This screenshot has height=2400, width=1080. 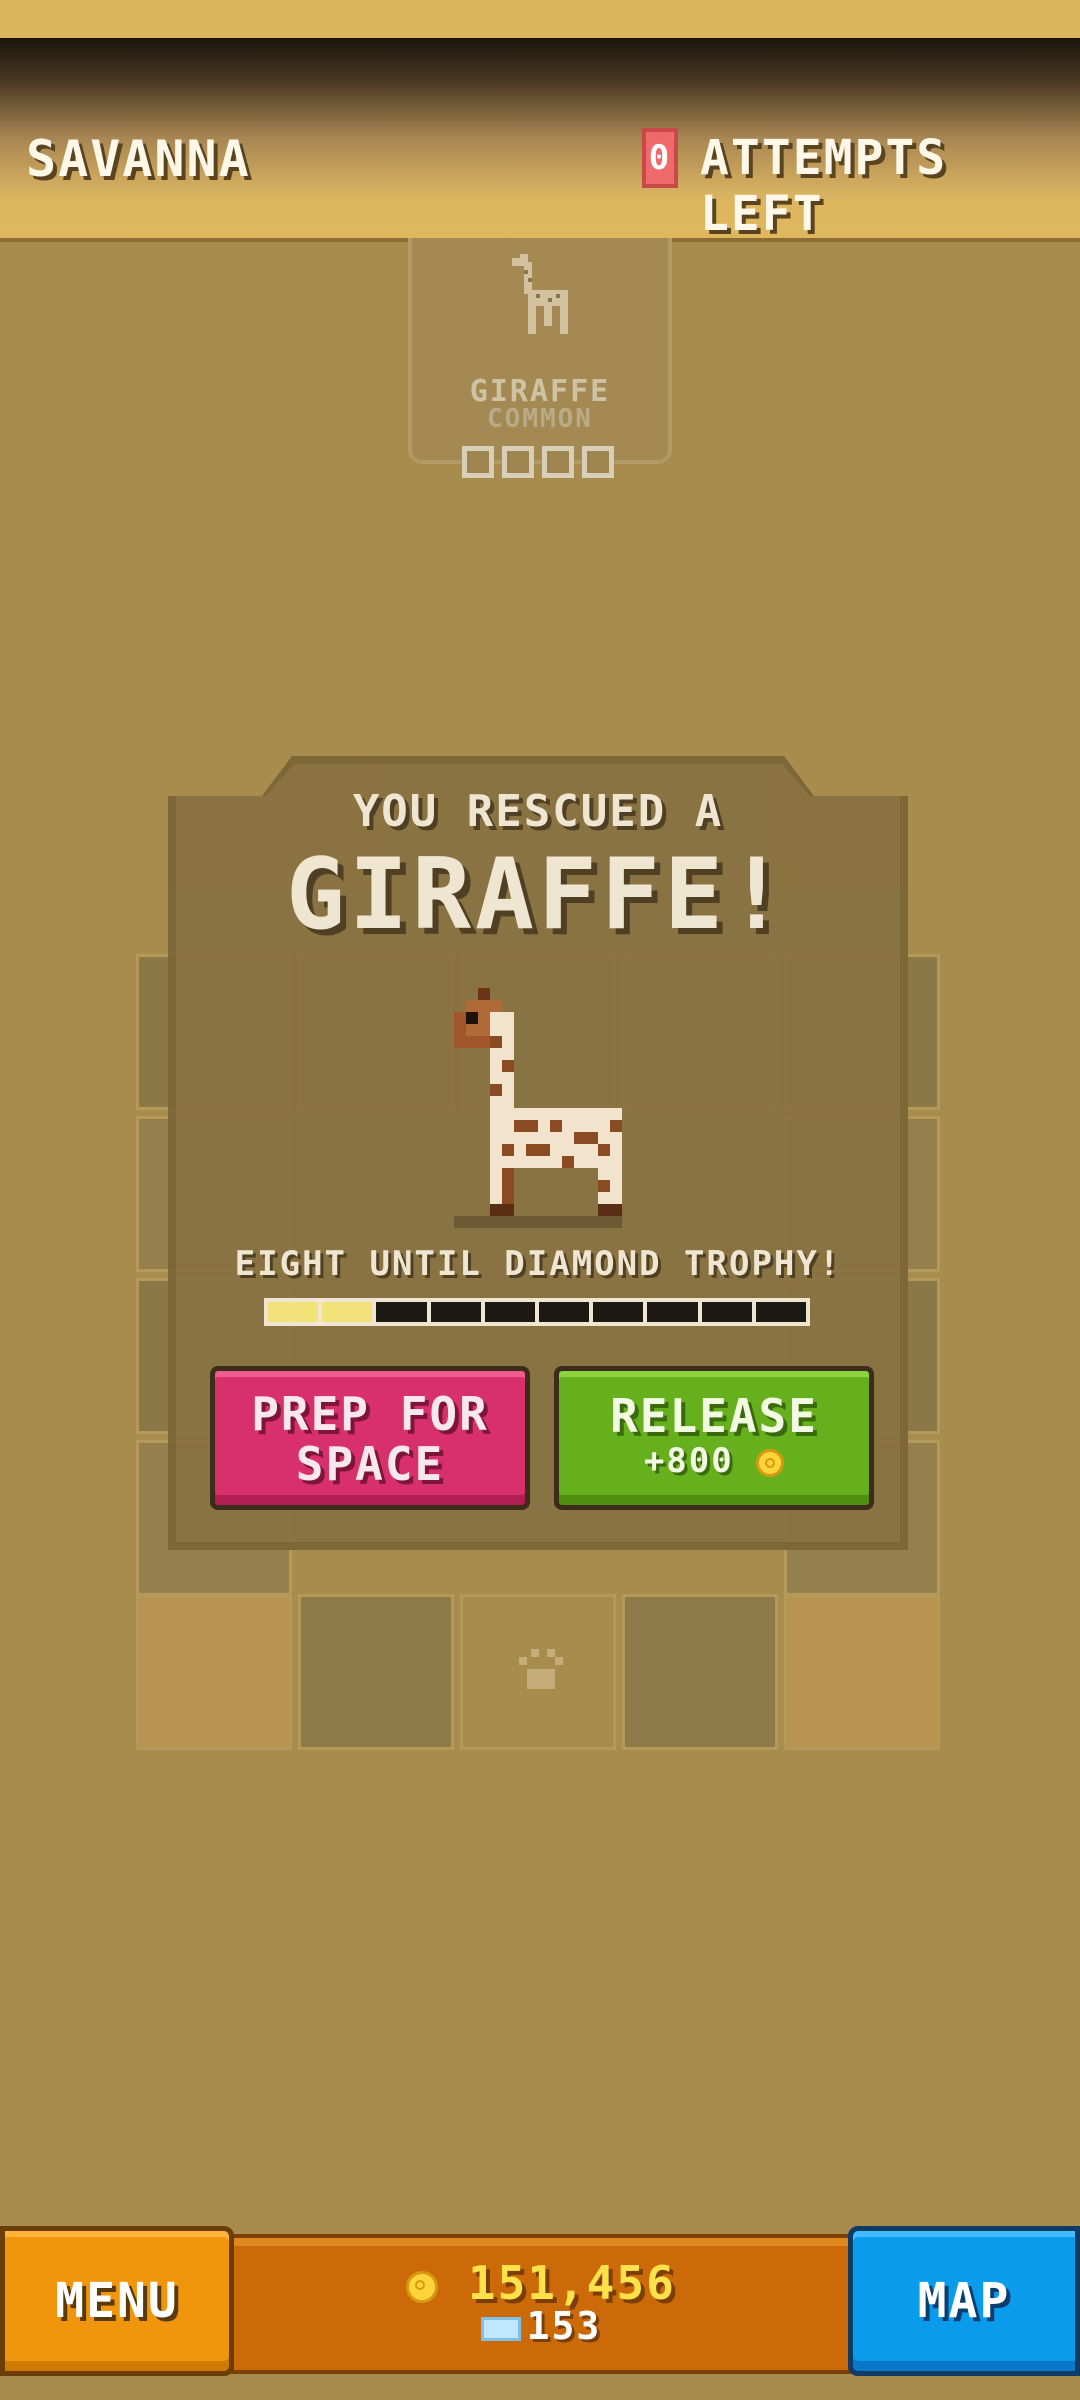 I want to click on trophy-progress-text: EIGHT UNTIL DIAMOND TROPHY!, so click(x=538, y=1264).